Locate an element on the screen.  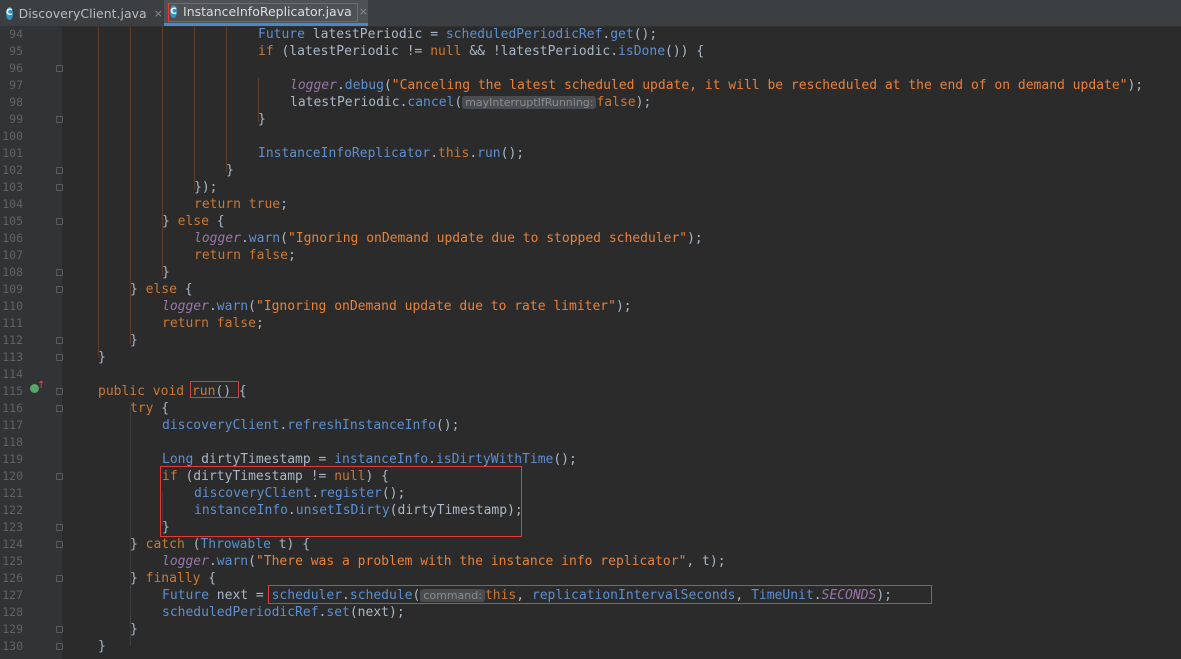
code-line-105: } else { is located at coordinates (145, 221).